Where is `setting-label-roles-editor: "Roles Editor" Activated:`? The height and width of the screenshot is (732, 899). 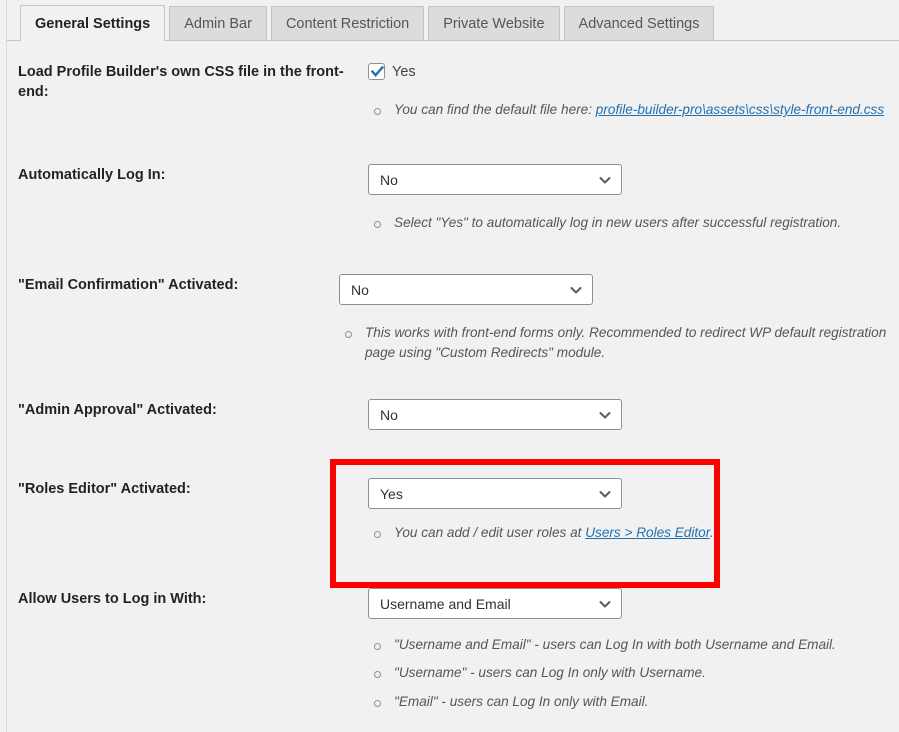 setting-label-roles-editor: "Roles Editor" Activated: is located at coordinates (104, 489).